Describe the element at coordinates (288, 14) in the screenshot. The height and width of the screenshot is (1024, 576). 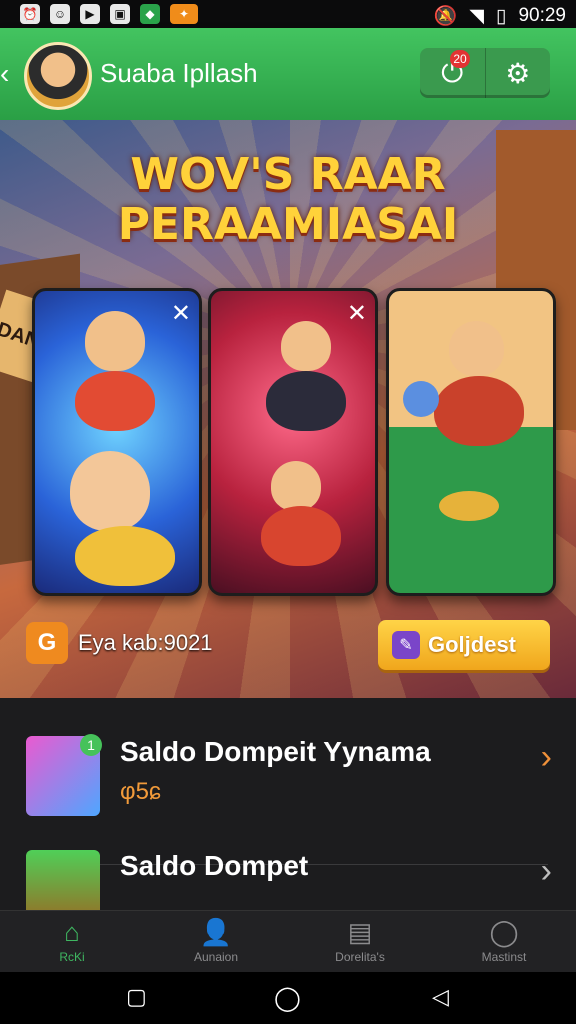
I see `status-bar: ⏰ ☺ ▶ ▣ ◆ ✦ 🔕 ◥ ▯ 90:29` at that location.